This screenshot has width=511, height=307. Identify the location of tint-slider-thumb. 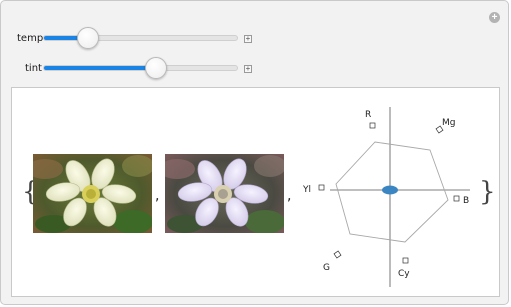
(155, 68).